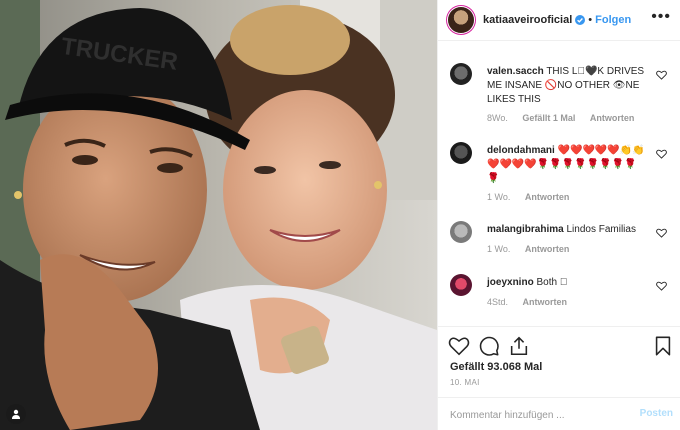  I want to click on comment-input, so click(540, 415).